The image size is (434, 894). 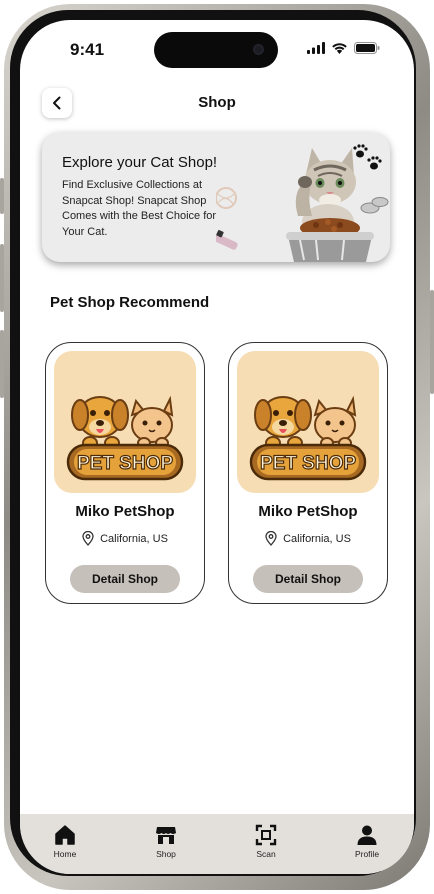 I want to click on store-icon, so click(x=166, y=835).